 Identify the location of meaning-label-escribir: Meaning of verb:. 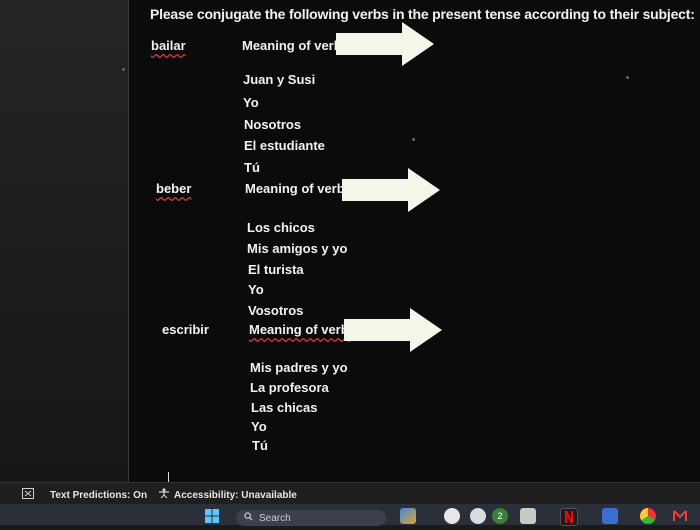
(301, 329).